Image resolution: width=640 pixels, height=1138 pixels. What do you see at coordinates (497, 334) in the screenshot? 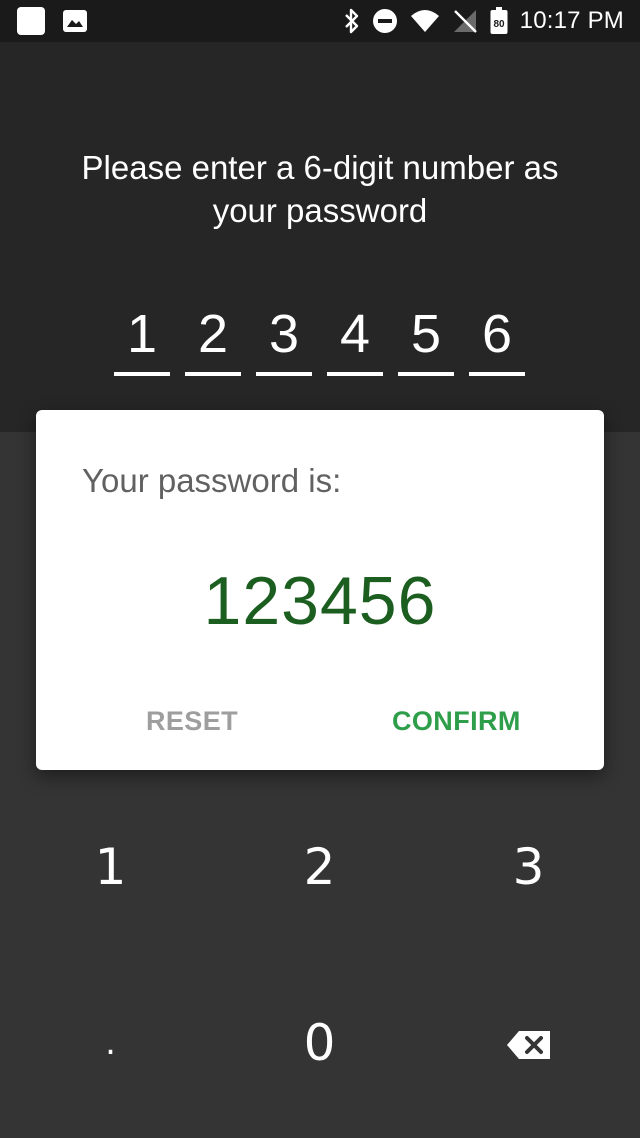
I see `pin-digit: 6` at bounding box center [497, 334].